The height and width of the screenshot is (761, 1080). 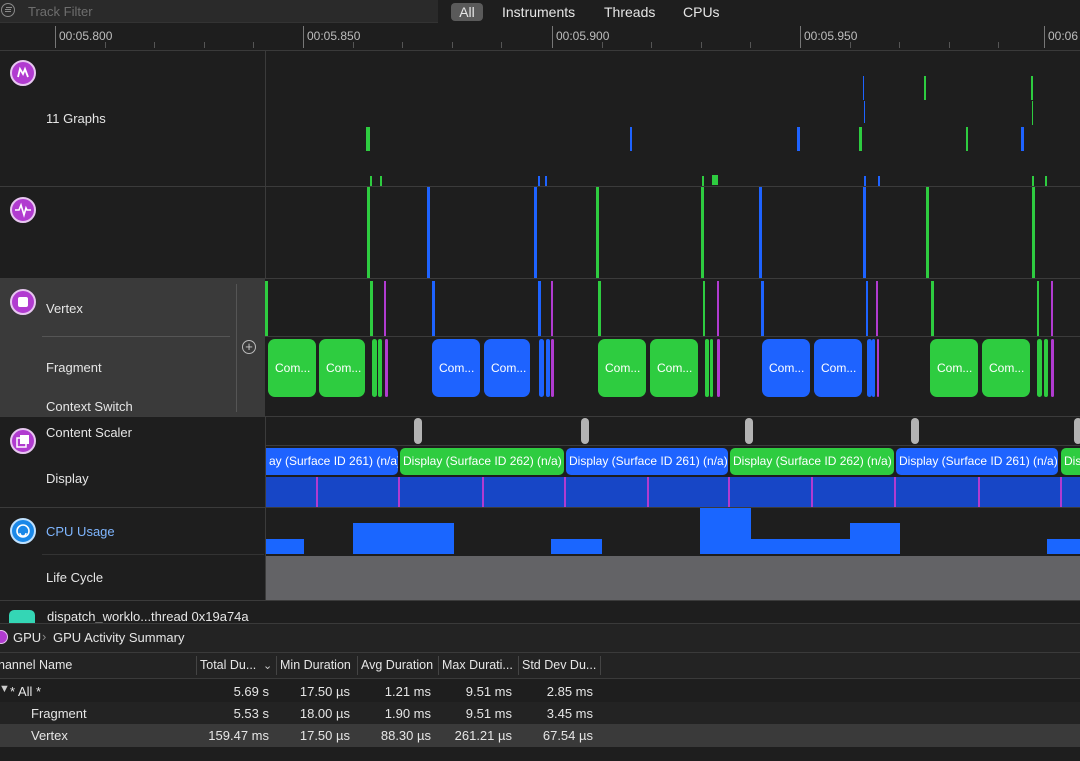 I want to click on gpu-activity-track, so click(x=540, y=233).